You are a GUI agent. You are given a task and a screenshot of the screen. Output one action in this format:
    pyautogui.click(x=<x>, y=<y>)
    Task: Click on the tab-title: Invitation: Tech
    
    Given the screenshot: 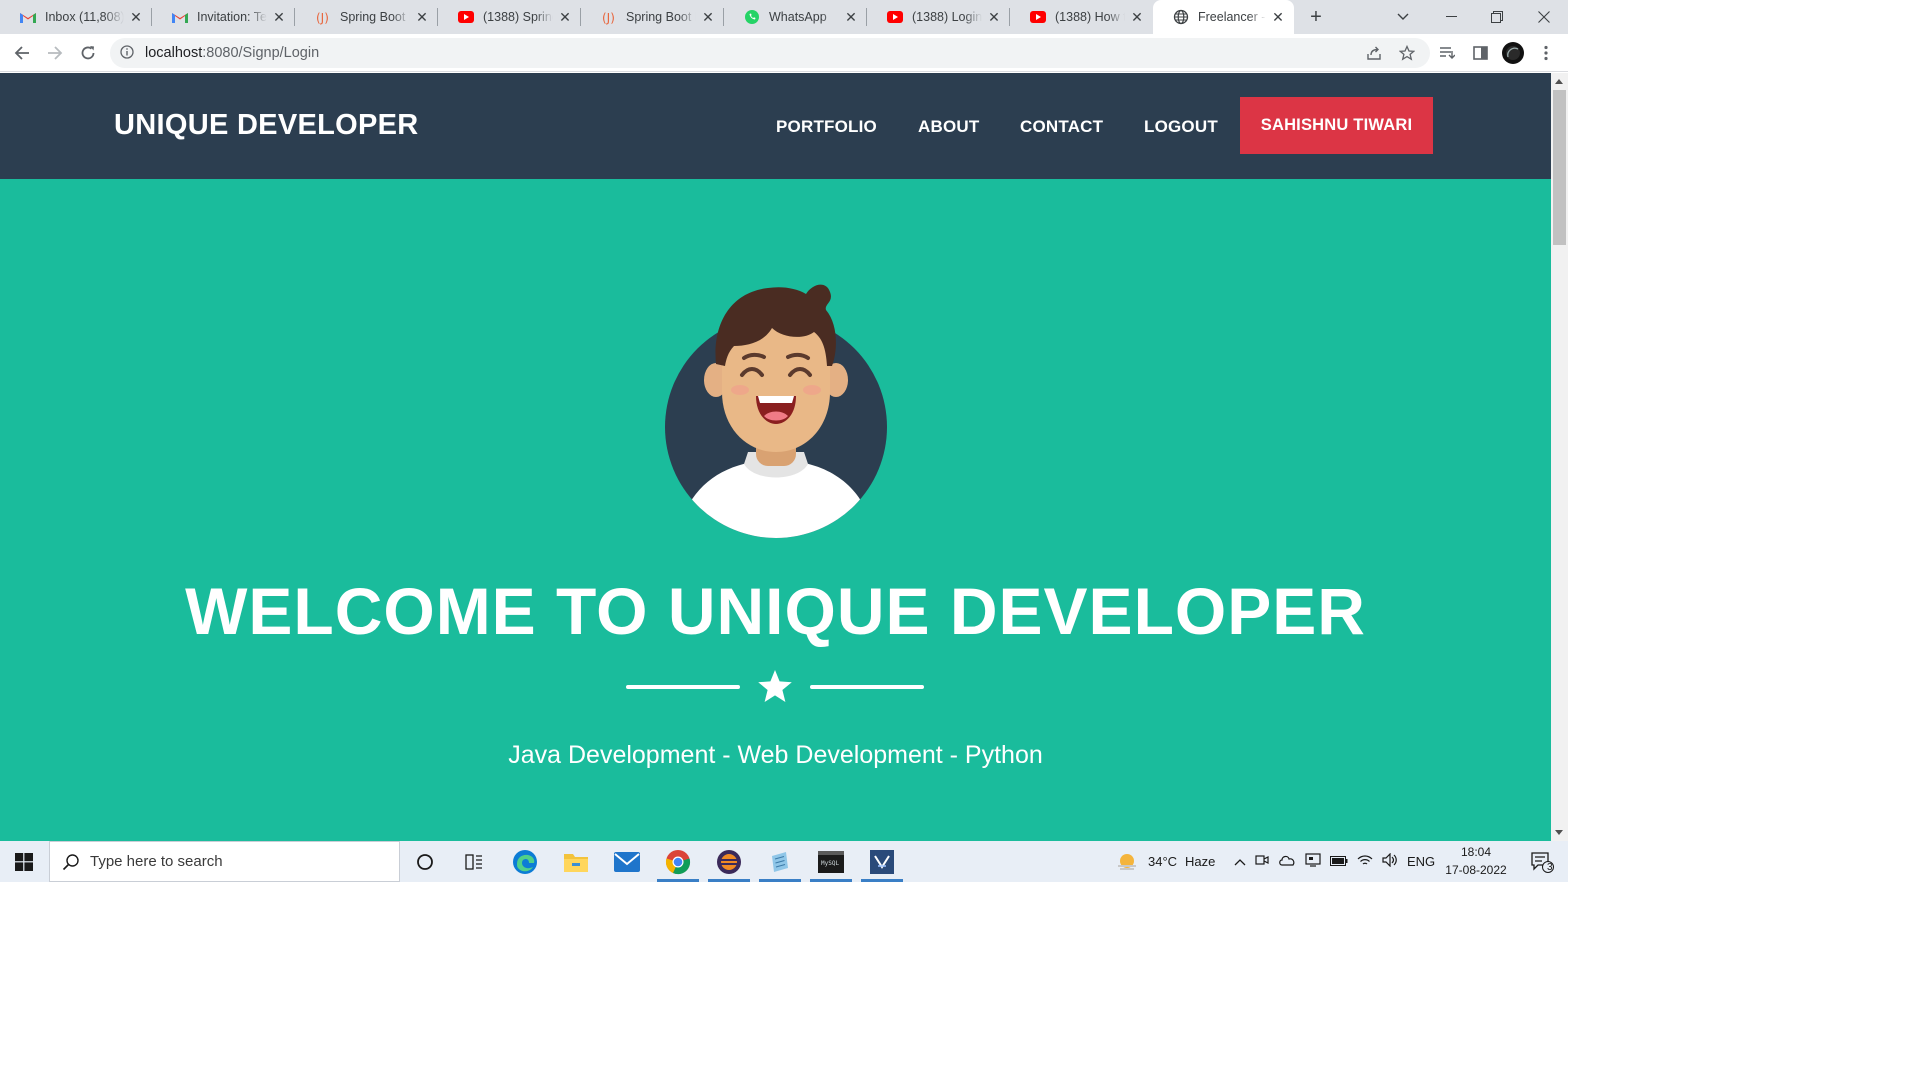 What is the action you would take?
    pyautogui.click(x=232, y=17)
    